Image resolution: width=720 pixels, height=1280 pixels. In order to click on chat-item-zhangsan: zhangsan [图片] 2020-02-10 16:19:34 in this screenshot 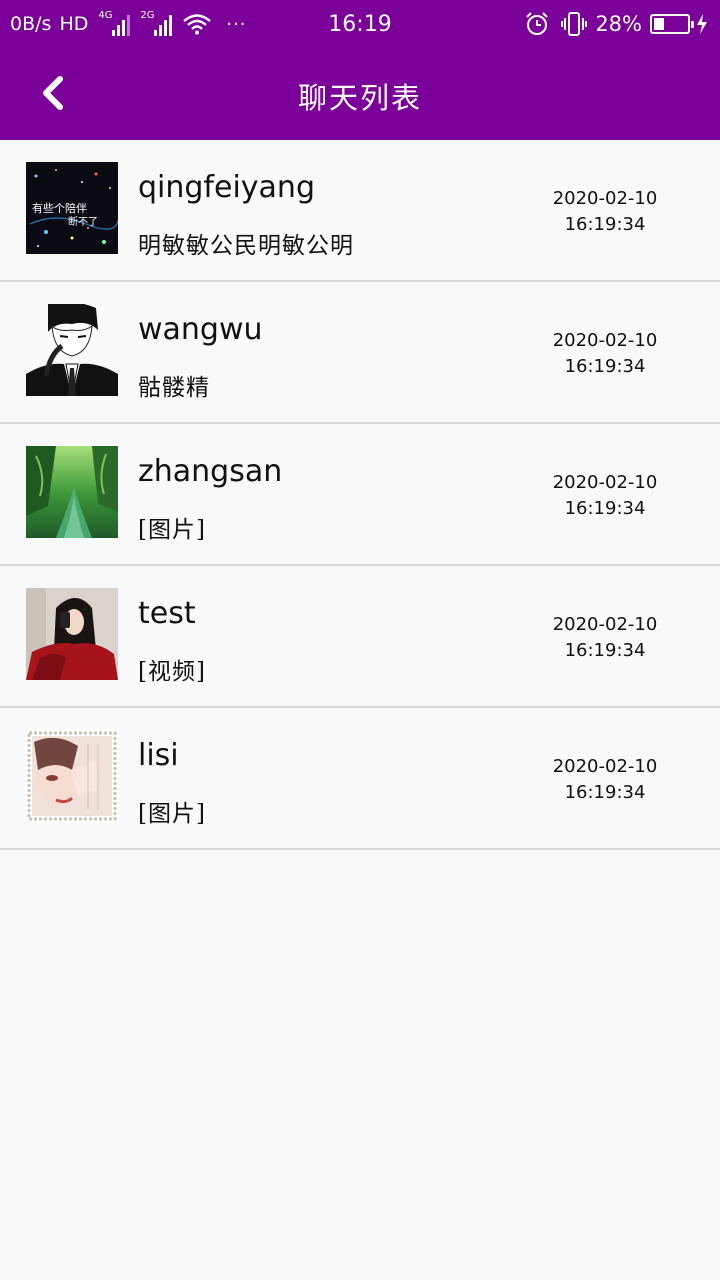, I will do `click(360, 495)`.